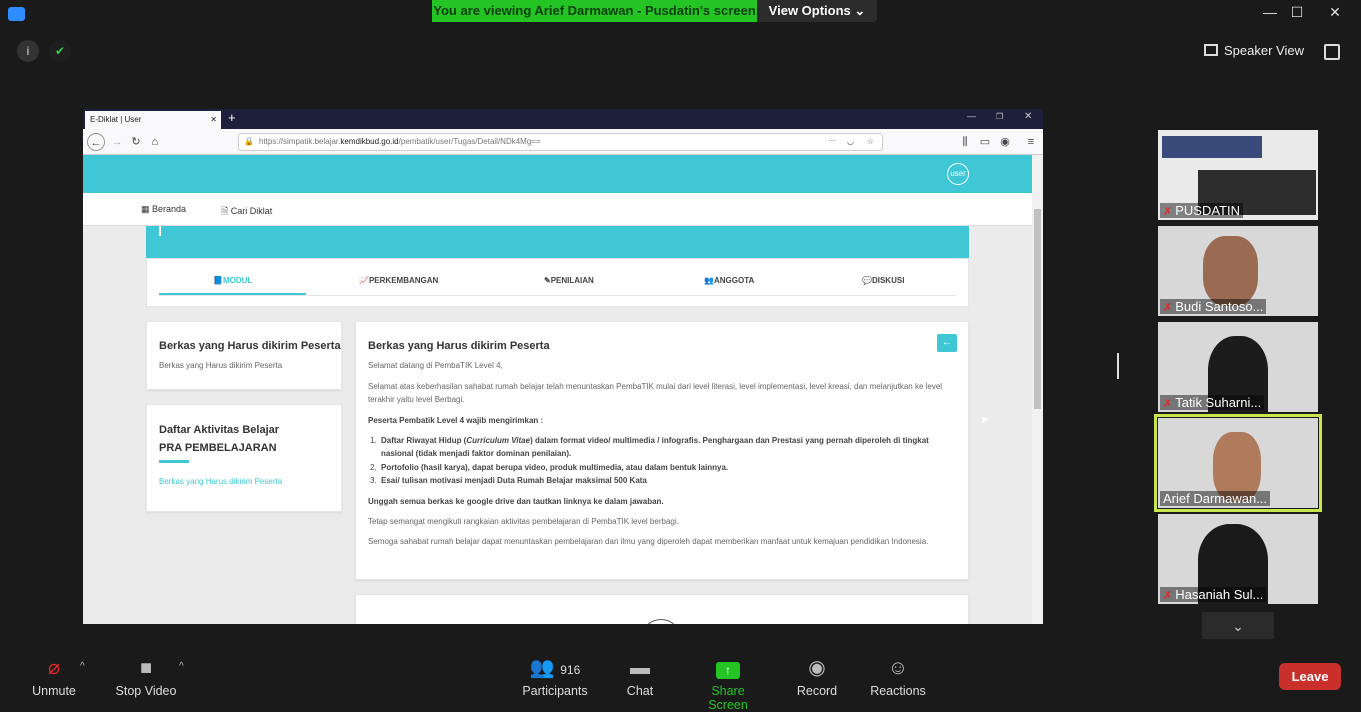 The image size is (1361, 712). I want to click on tab-penilaian-label: PENILAIAN, so click(572, 280).